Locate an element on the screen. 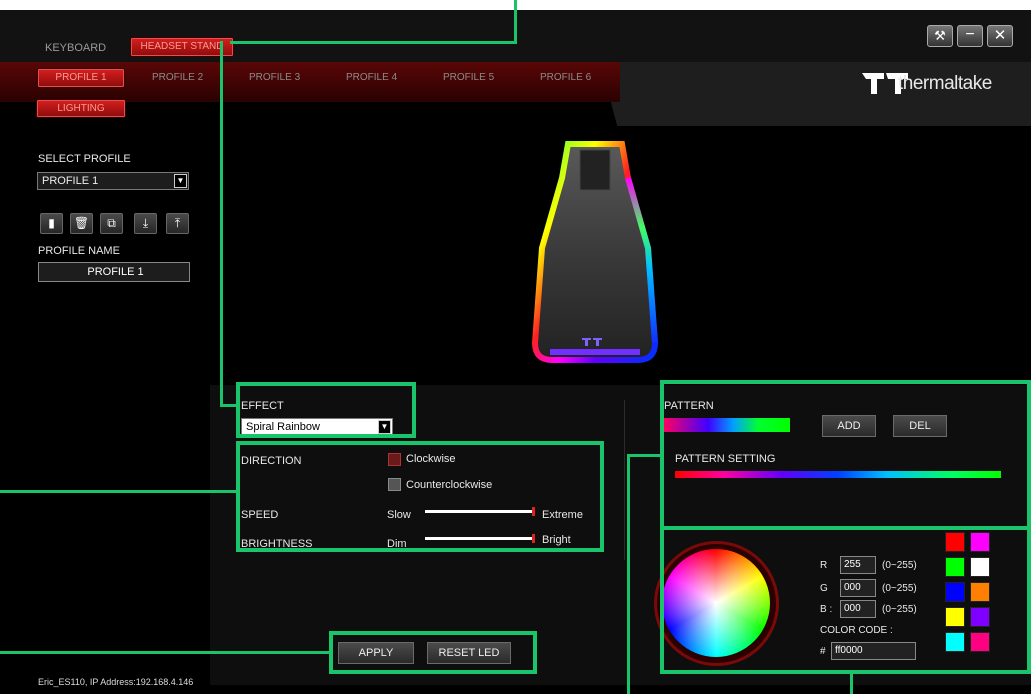  profile-tab-4: PROFILE 4 is located at coordinates (371, 78).